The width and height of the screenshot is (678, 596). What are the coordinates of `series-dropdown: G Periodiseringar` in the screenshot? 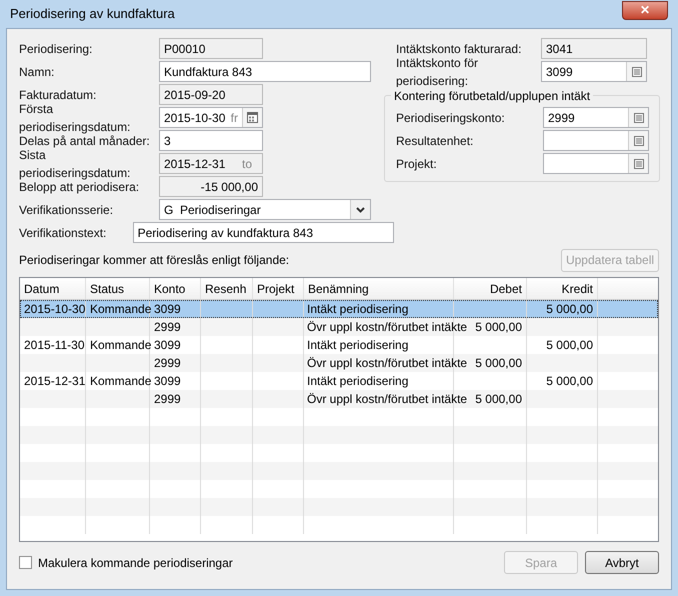 It's located at (265, 209).